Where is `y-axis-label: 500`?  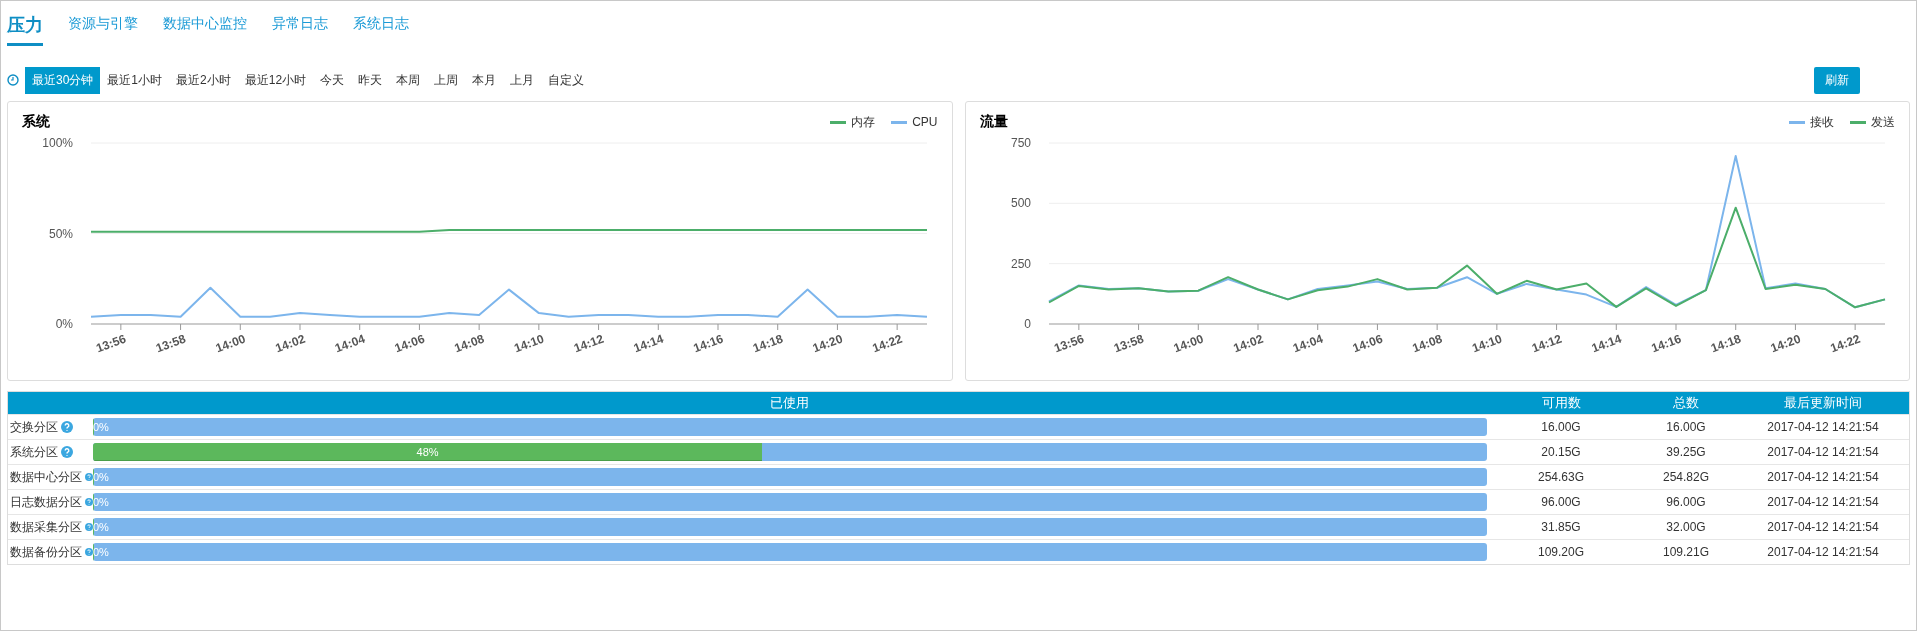 y-axis-label: 500 is located at coordinates (1020, 203).